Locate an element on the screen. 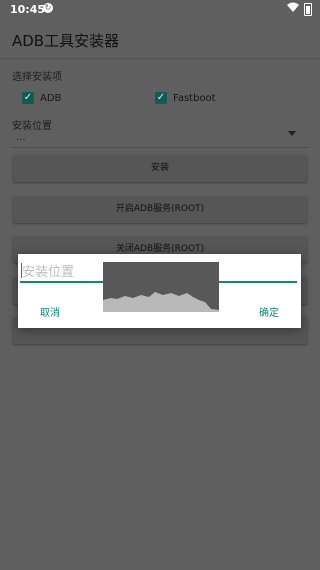 This screenshot has height=570, width=320. install-location-dialog: 安装位置 取消 确定 is located at coordinates (159, 291).